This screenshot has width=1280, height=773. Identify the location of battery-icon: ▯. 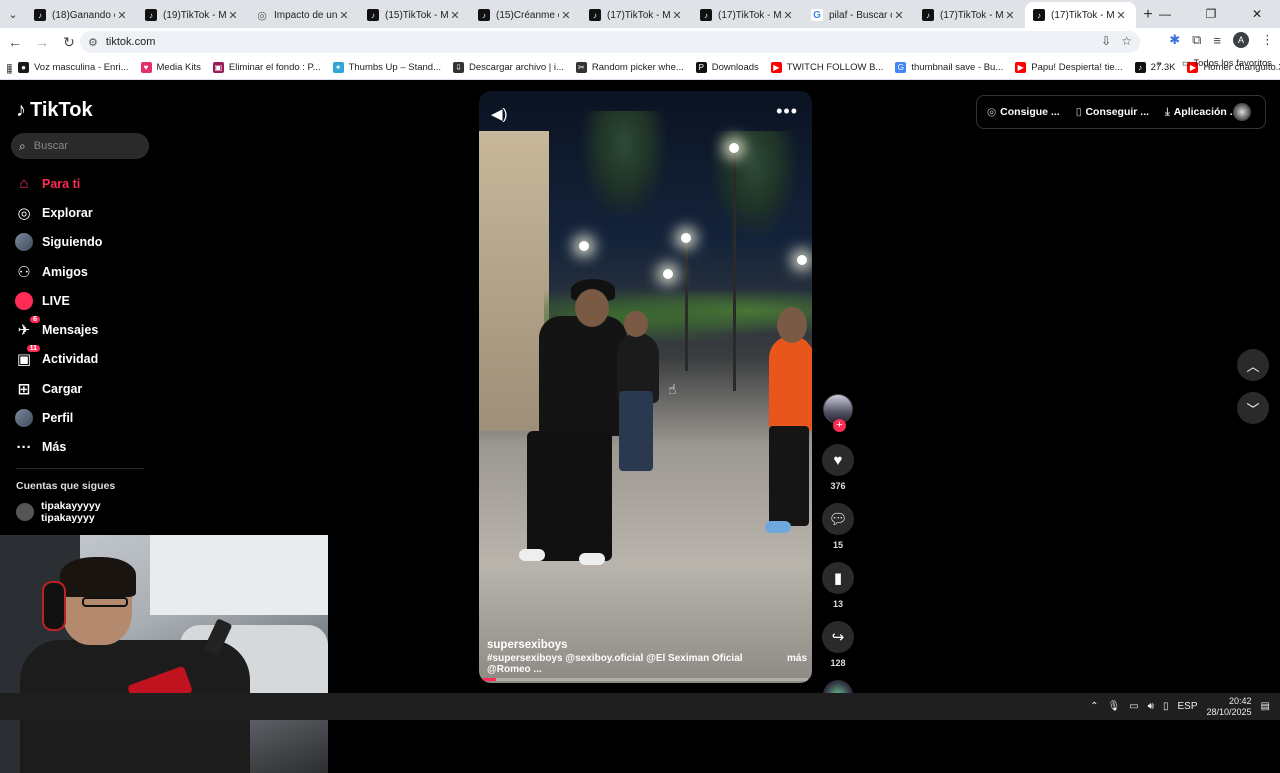
(1166, 706).